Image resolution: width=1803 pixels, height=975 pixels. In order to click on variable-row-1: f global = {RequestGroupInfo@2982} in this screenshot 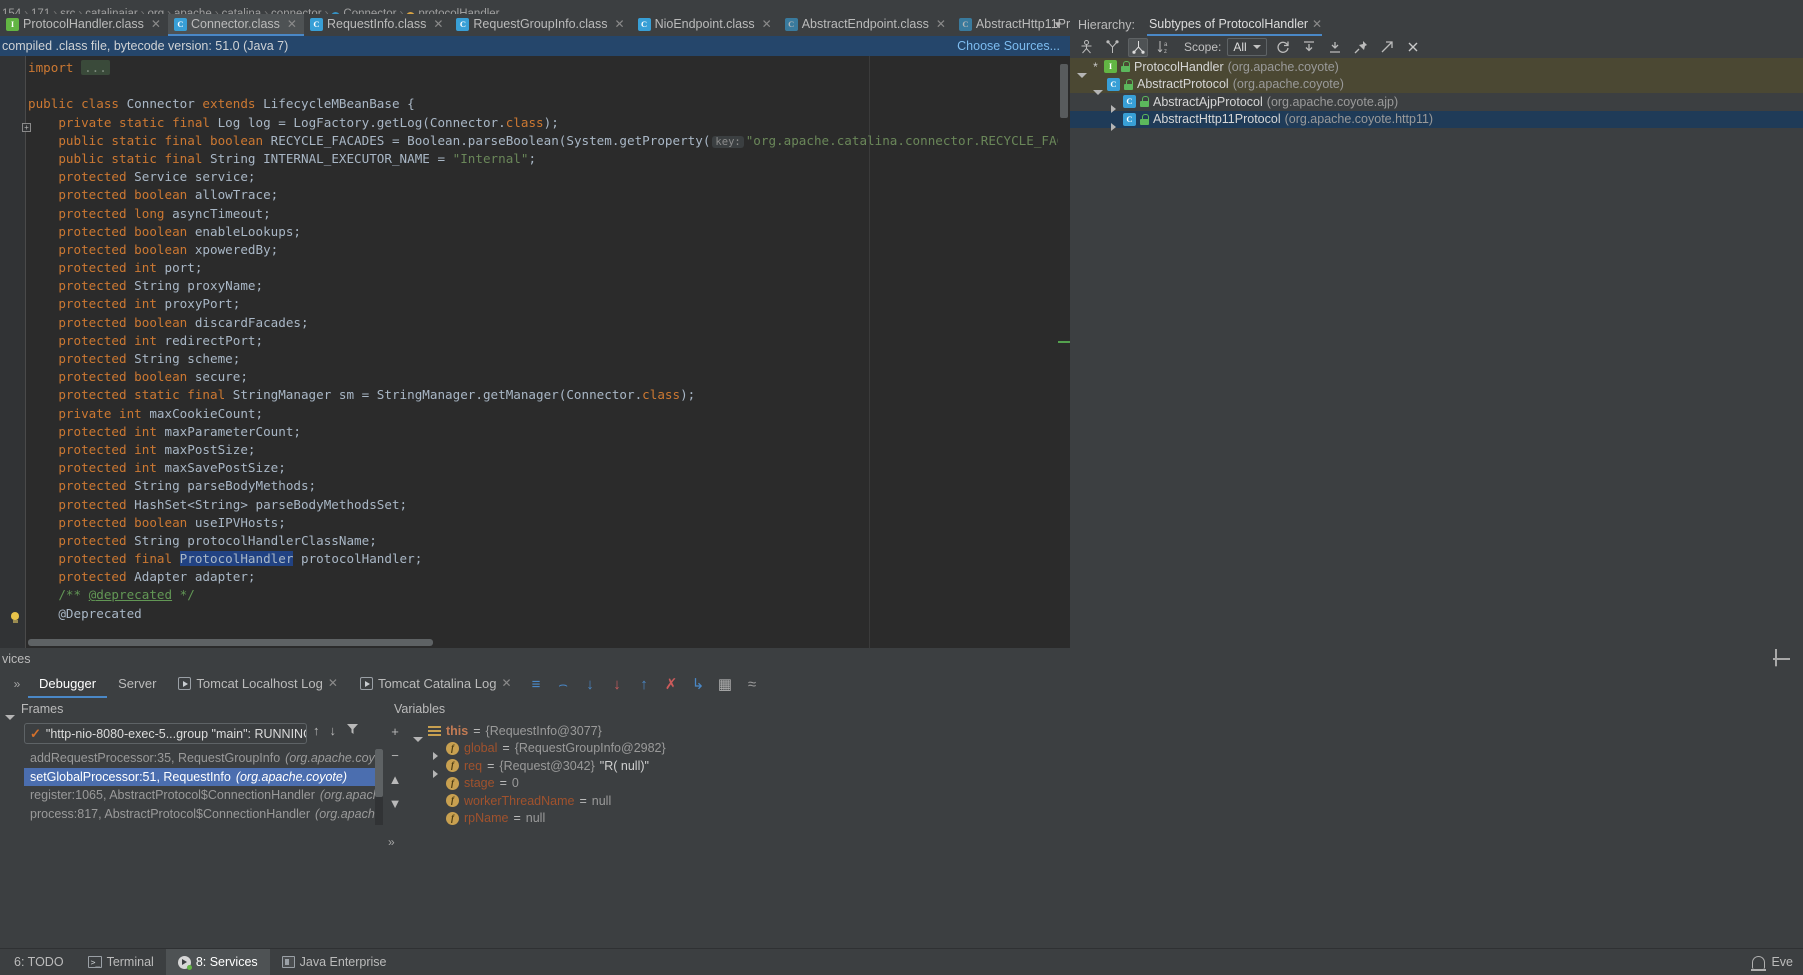, I will do `click(862, 750)`.